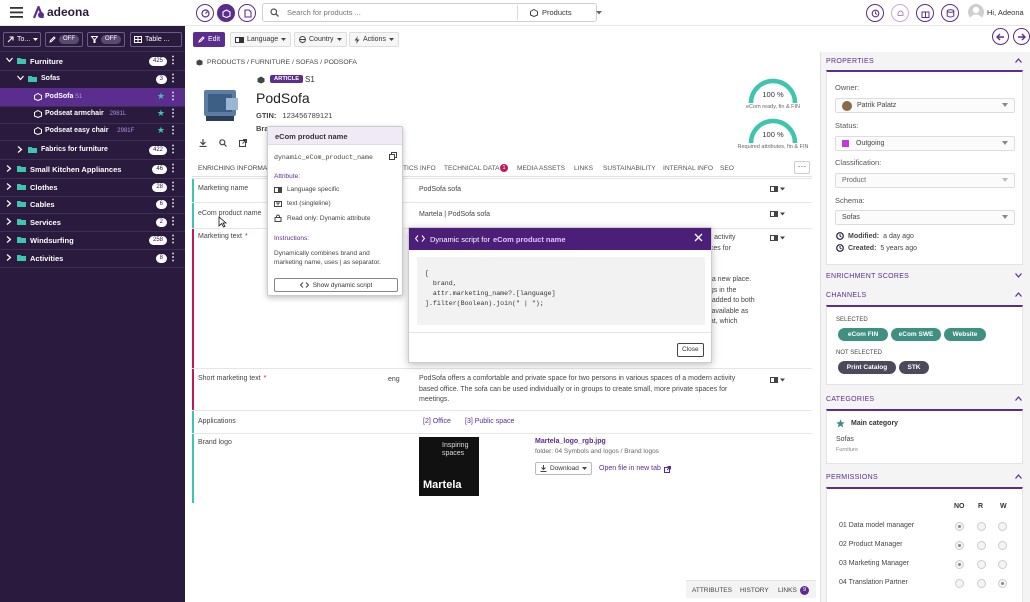 The height and width of the screenshot is (602, 1030). I want to click on channels-section-header: CHANNELS, so click(846, 295).